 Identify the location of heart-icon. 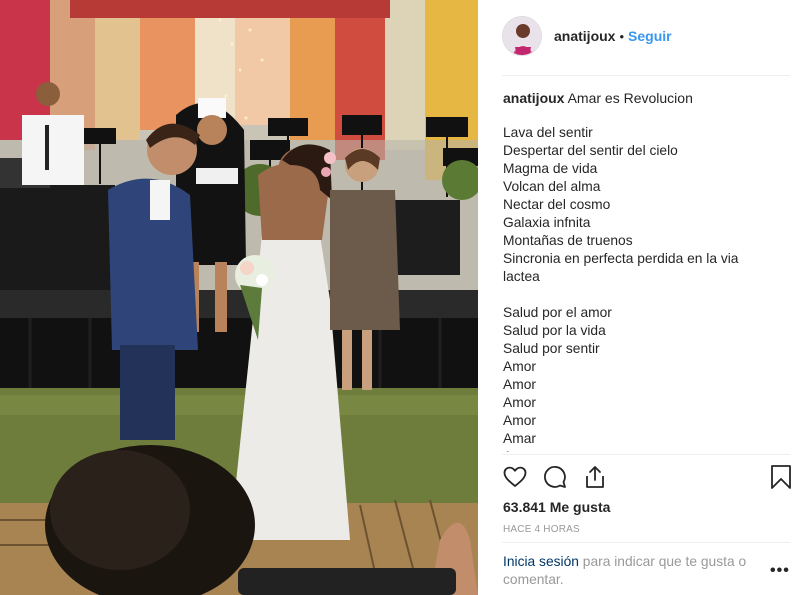
(515, 477).